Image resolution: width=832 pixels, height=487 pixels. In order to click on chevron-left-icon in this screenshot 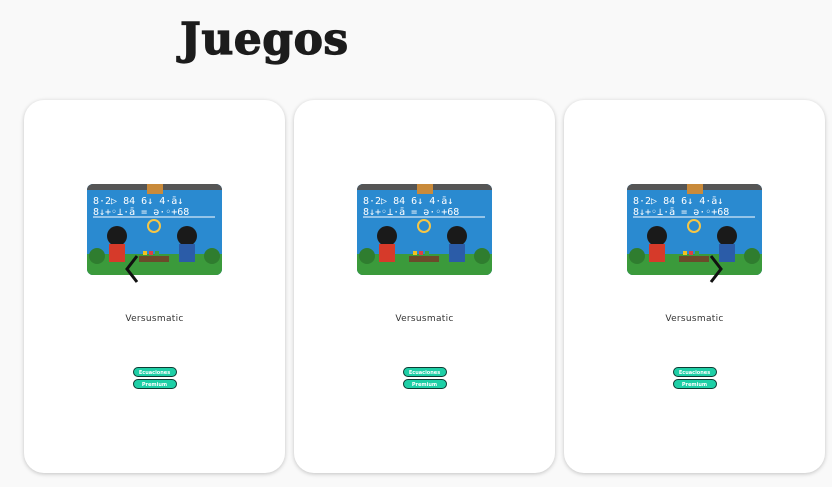, I will do `click(132, 269)`.